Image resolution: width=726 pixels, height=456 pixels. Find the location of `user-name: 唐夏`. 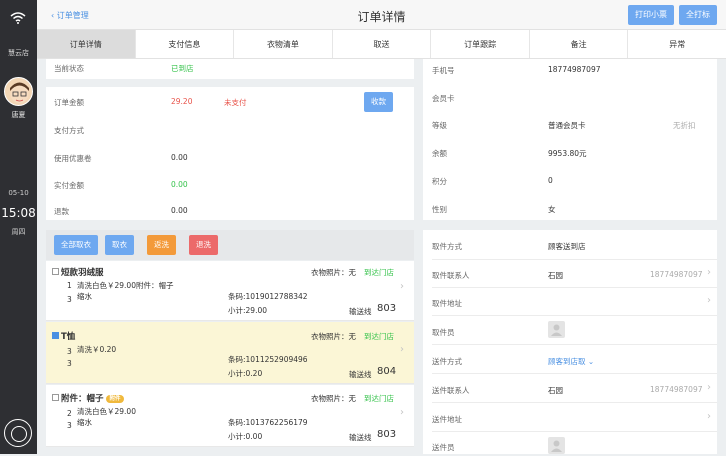

user-name: 唐夏 is located at coordinates (18, 115).